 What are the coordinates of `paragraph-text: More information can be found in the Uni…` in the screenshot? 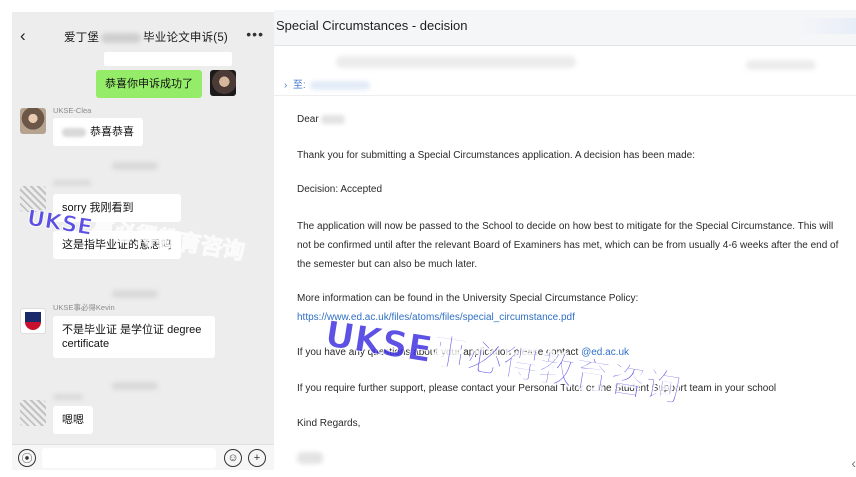 It's located at (468, 298).